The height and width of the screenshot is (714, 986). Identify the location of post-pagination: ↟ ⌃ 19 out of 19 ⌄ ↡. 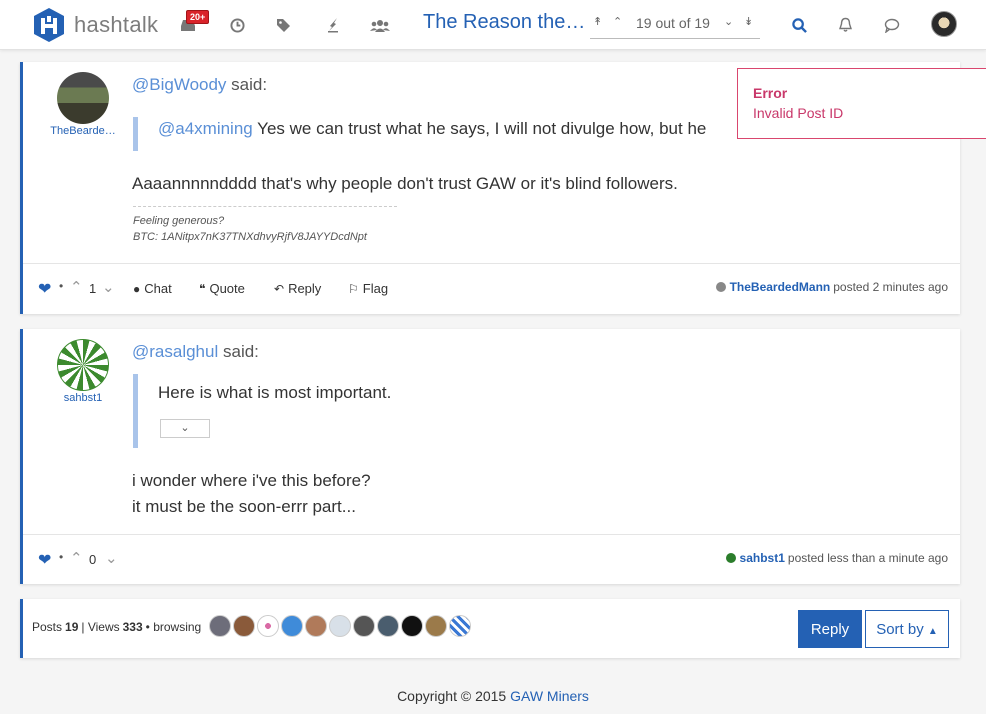
(675, 24).